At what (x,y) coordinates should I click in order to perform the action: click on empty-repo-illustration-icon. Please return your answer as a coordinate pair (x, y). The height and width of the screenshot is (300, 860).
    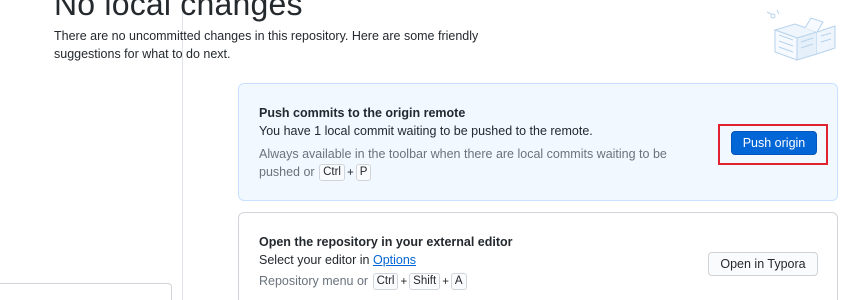
    Looking at the image, I should click on (801, 35).